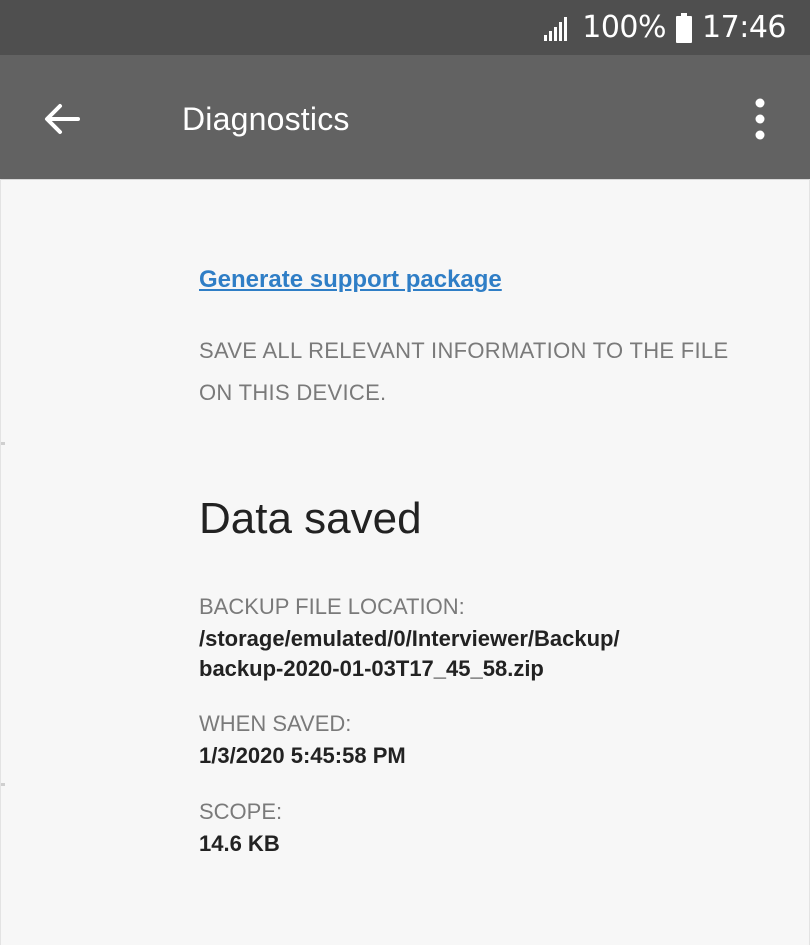 This screenshot has width=810, height=945. Describe the element at coordinates (350, 280) in the screenshot. I see `generate-support-package-link: Generate support package` at that location.